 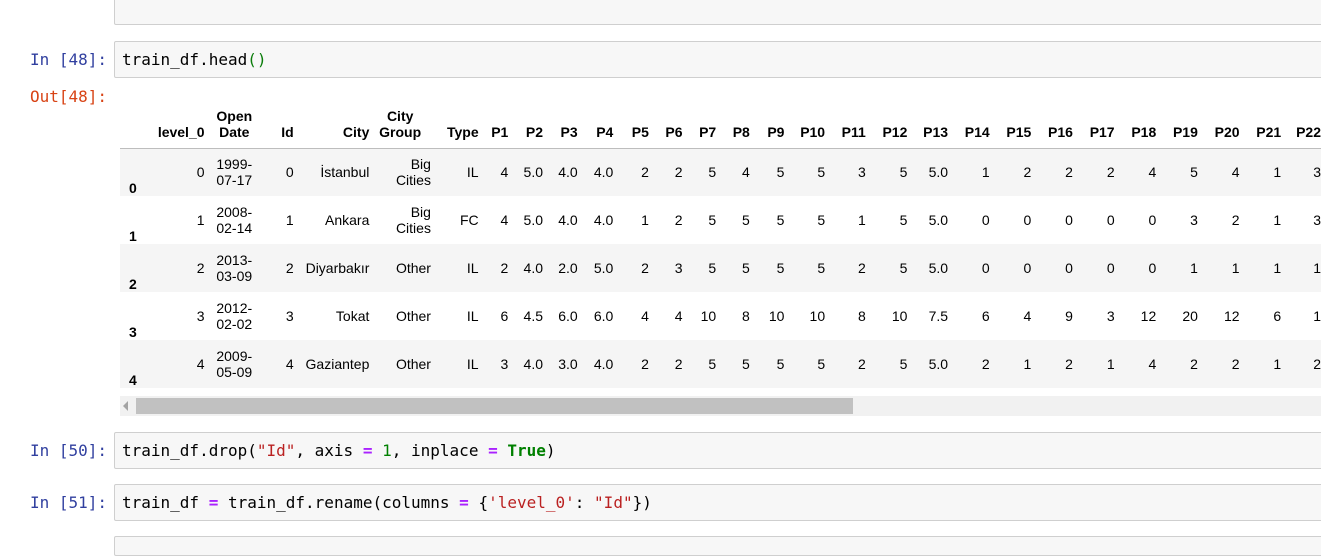 I want to click on column-header: P17, so click(x=1093, y=124).